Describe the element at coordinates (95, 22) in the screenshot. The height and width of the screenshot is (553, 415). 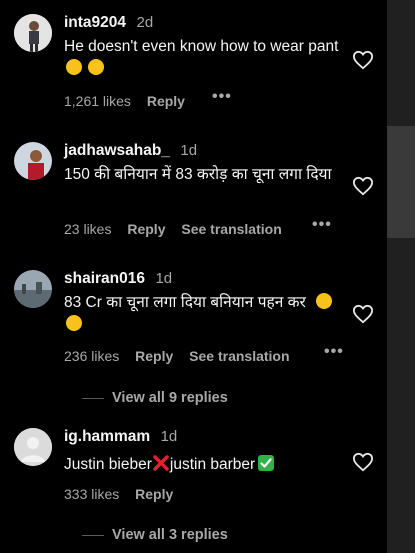
I see `username: inta9204` at that location.